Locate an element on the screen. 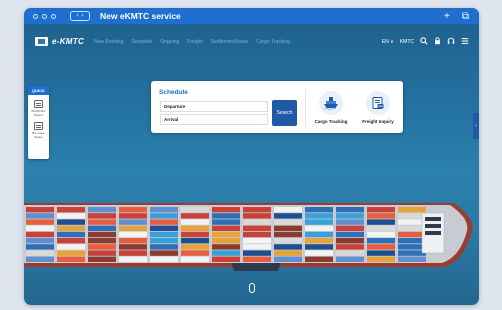  back-icon: ‹ is located at coordinates (78, 16).